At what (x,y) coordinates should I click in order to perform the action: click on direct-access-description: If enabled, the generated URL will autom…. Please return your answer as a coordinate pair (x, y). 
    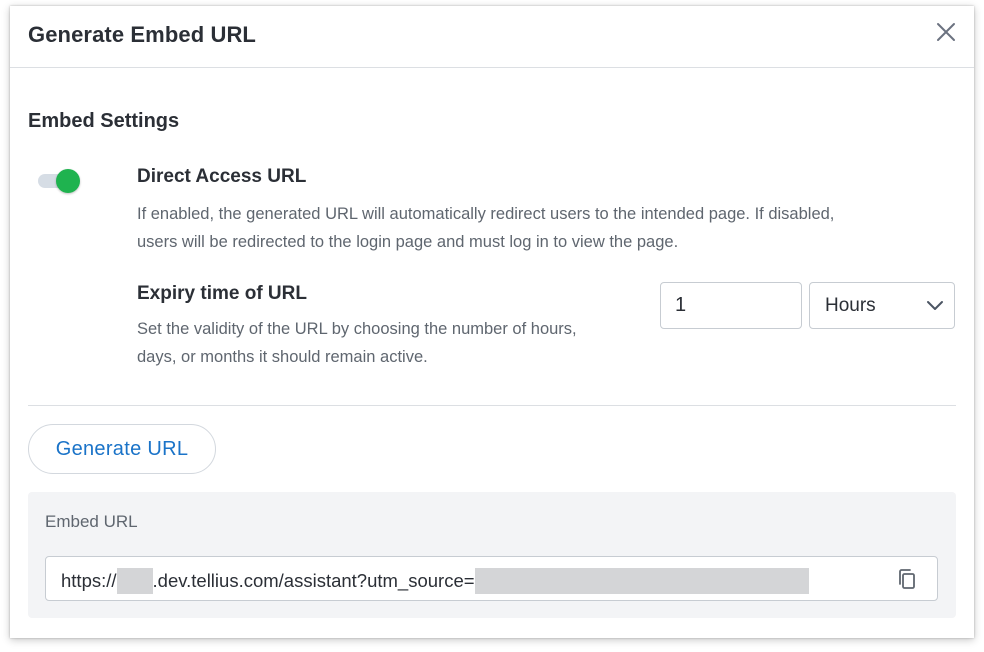
    Looking at the image, I should click on (485, 228).